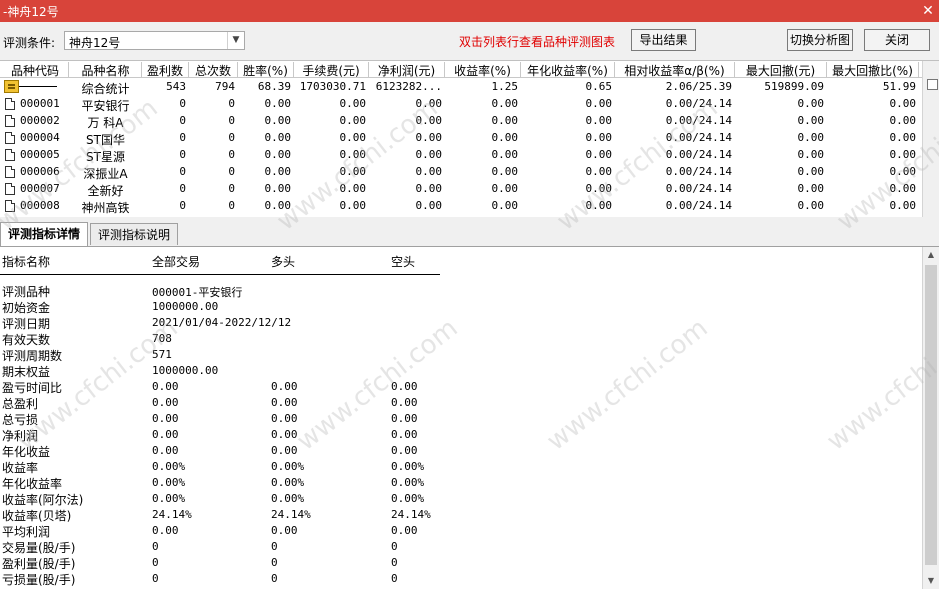 This screenshot has width=939, height=589. Describe the element at coordinates (35, 69) in the screenshot. I see `column-header: 品种代码` at that location.